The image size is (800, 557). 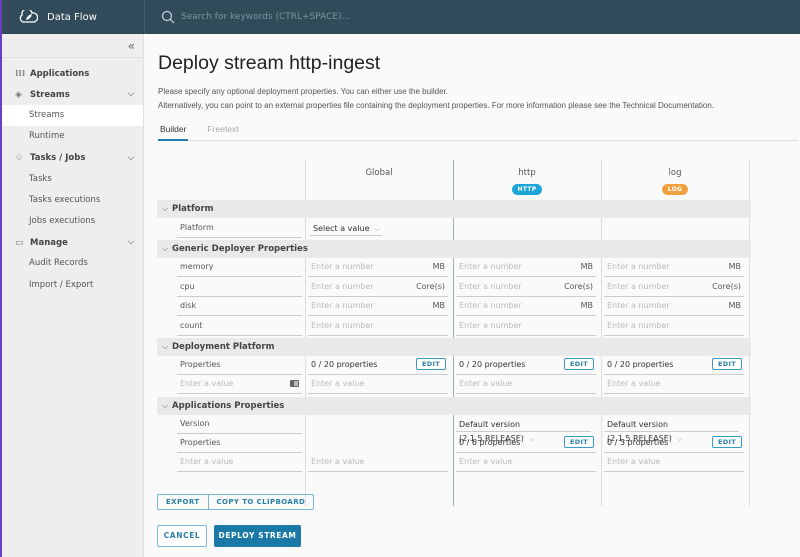 I want to click on global-count-input: Enter a number, so click(x=378, y=326).